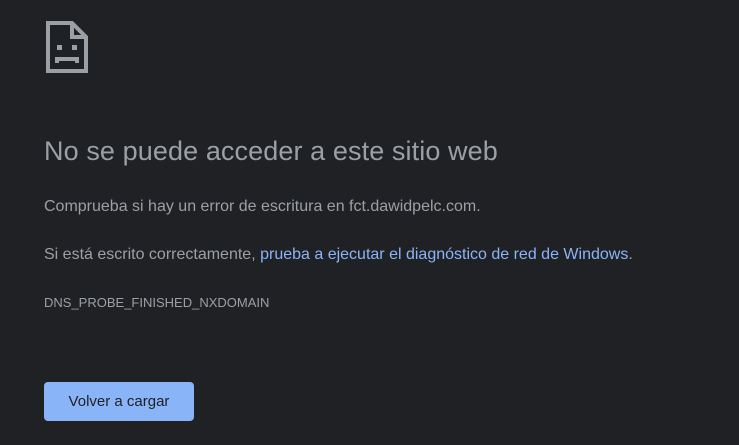  What do you see at coordinates (630, 254) in the screenshot?
I see `diagnostic-suffix: .` at bounding box center [630, 254].